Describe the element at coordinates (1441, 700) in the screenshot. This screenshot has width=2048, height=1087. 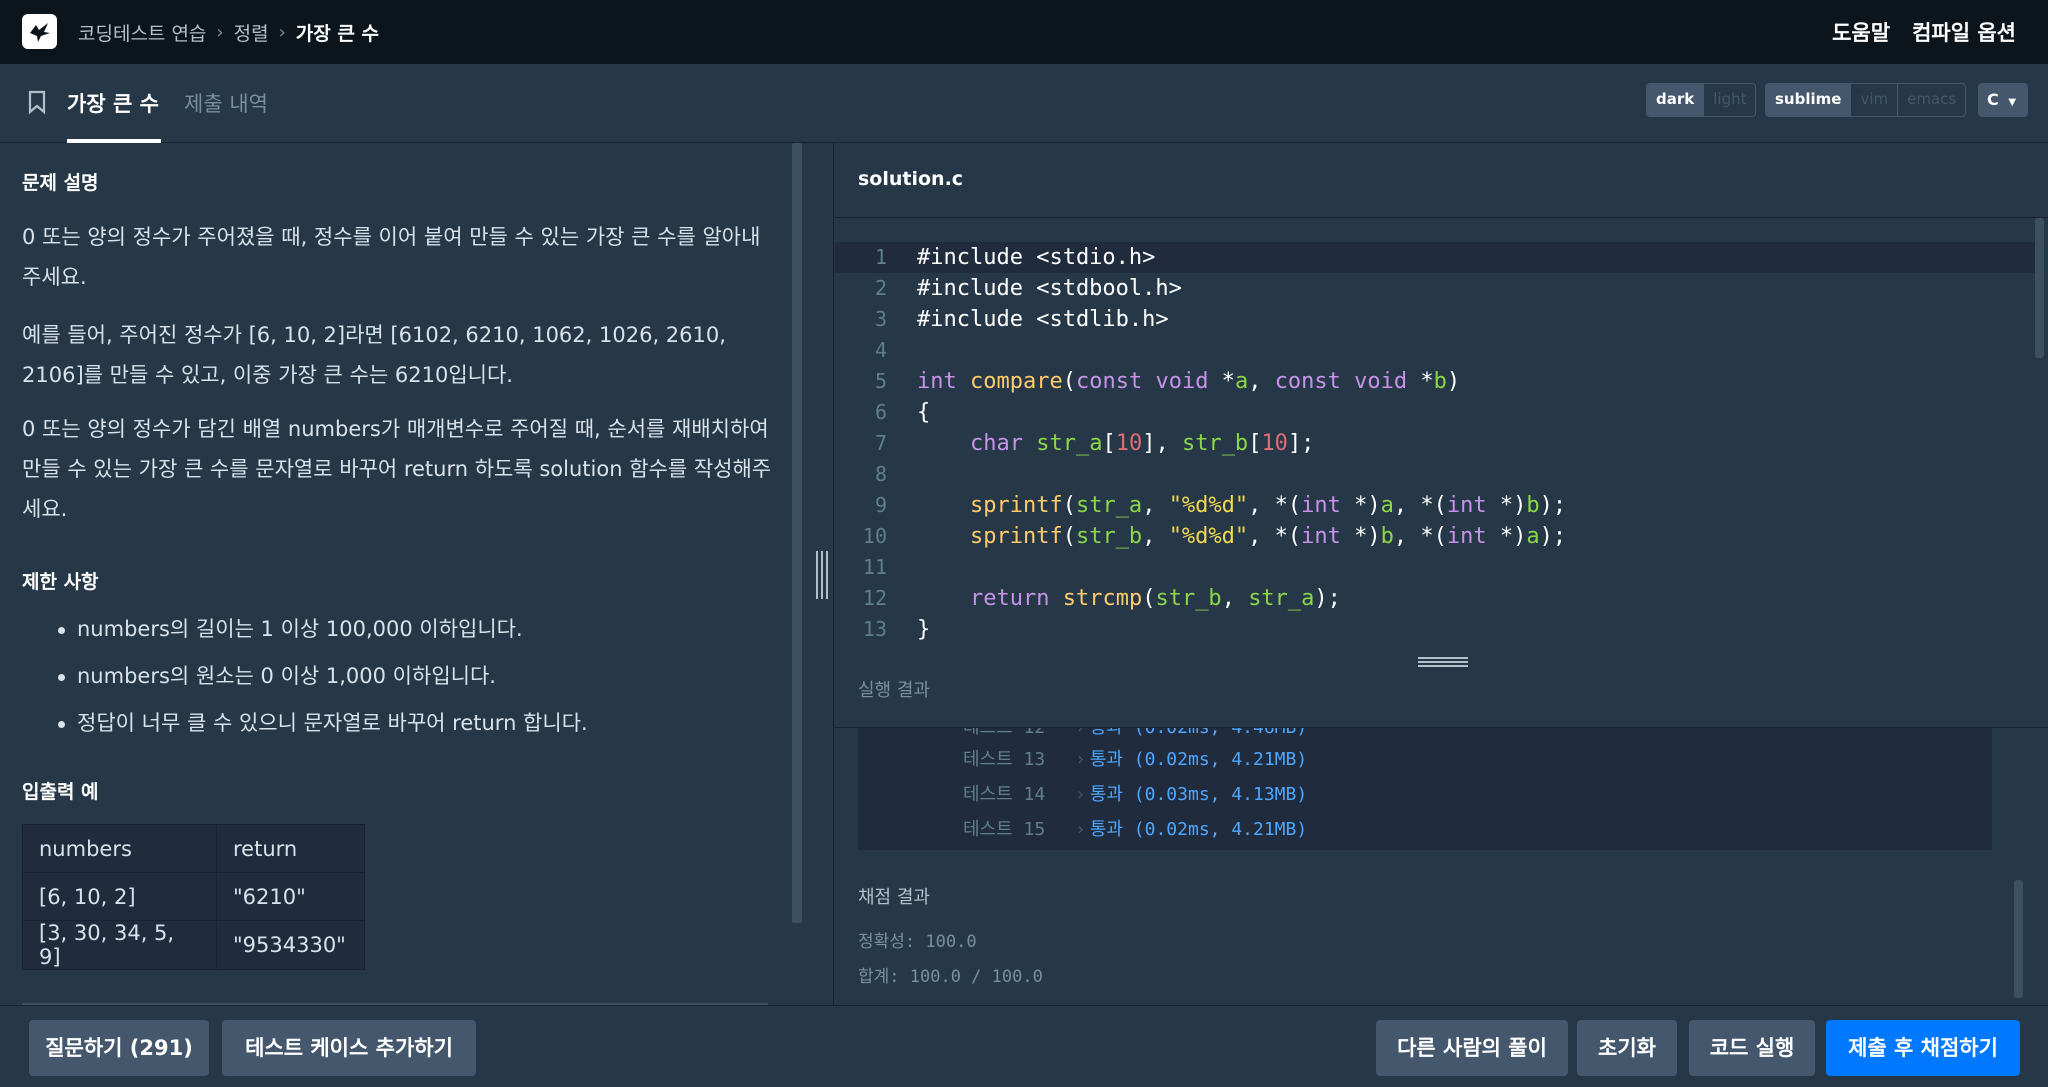
I see `results-header: 실행 결과` at that location.